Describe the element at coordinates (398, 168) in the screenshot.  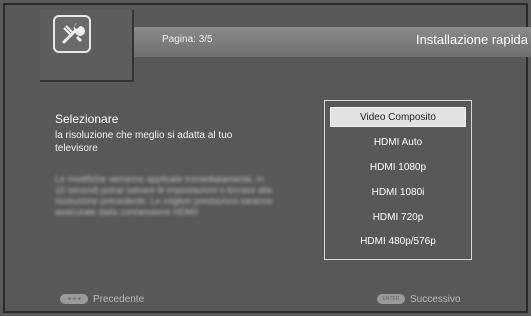
I see `option-hdmi-1080p: HDMI 1080p` at that location.